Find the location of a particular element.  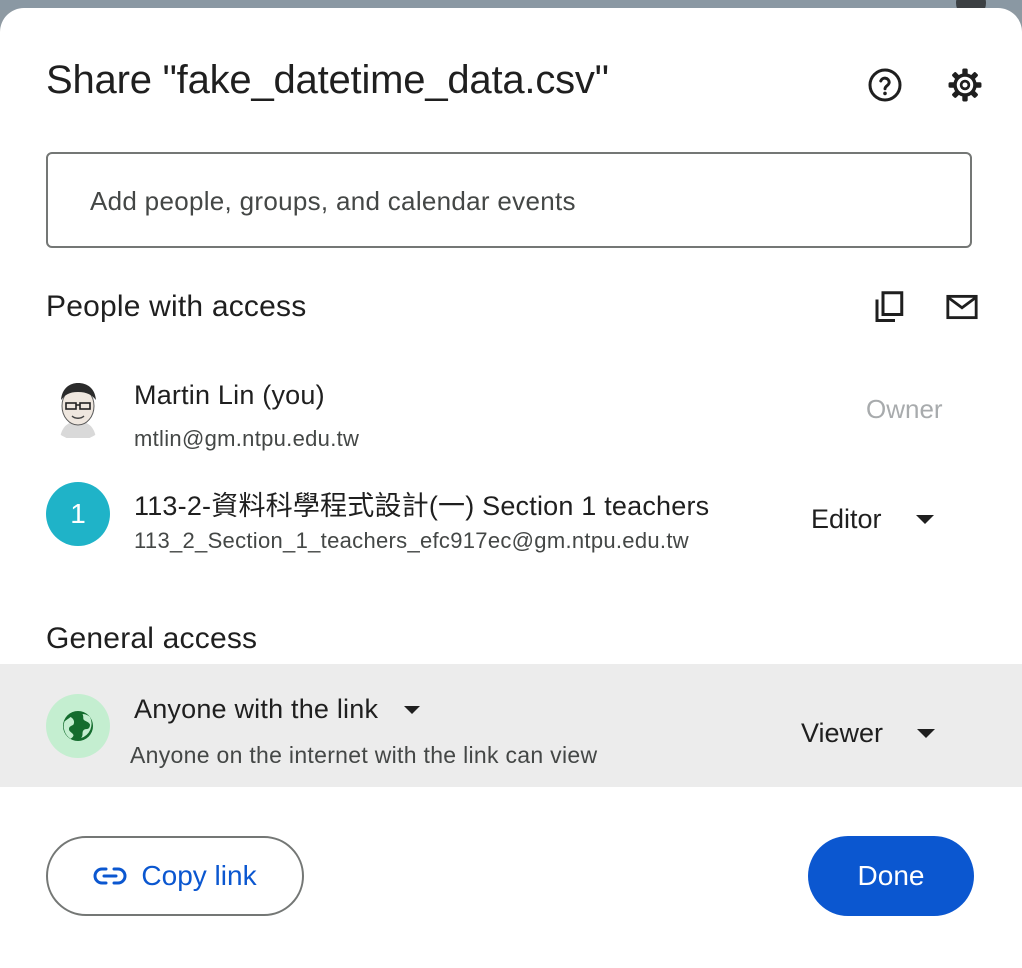

role-label: Viewer is located at coordinates (842, 733).